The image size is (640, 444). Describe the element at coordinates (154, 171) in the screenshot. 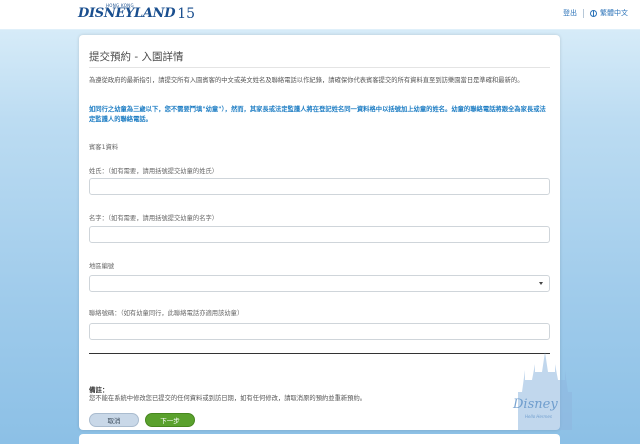

I see `surname-label: 姓氏：（如有需要，請用括號提交幼童的姓氏）` at that location.